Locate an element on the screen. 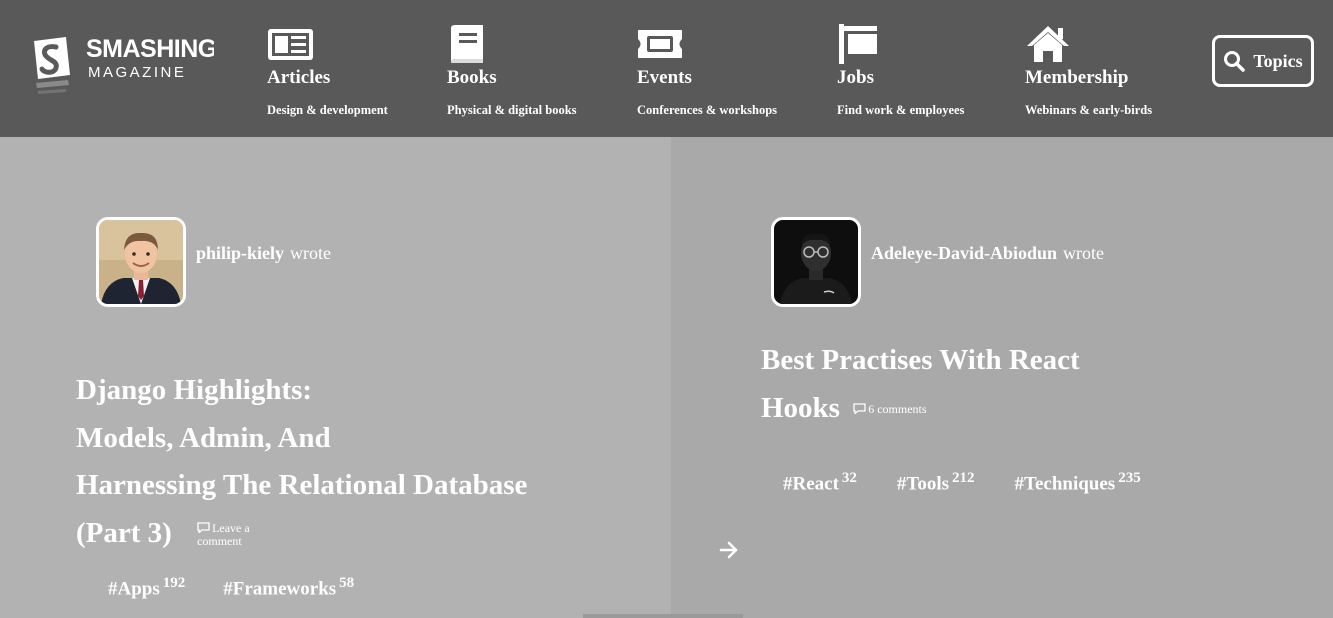  house-icon is located at coordinates (1048, 44).